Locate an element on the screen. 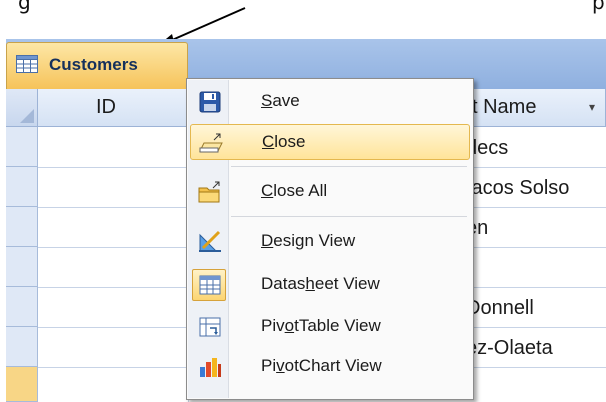  table-icon is located at coordinates (27, 64).